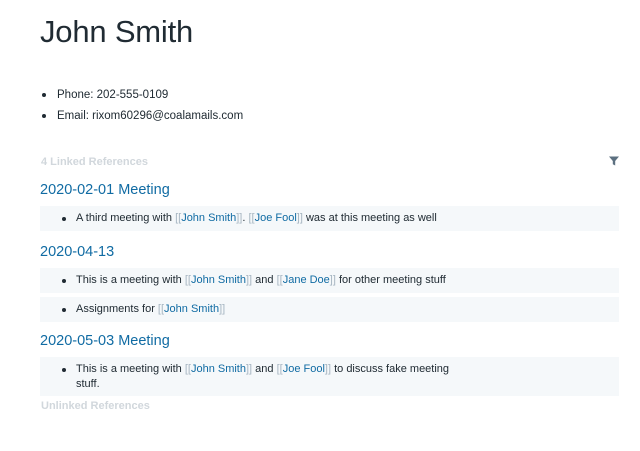 This screenshot has width=640, height=451. Describe the element at coordinates (390, 280) in the screenshot. I see `text-segment: for other meeting stuff` at that location.